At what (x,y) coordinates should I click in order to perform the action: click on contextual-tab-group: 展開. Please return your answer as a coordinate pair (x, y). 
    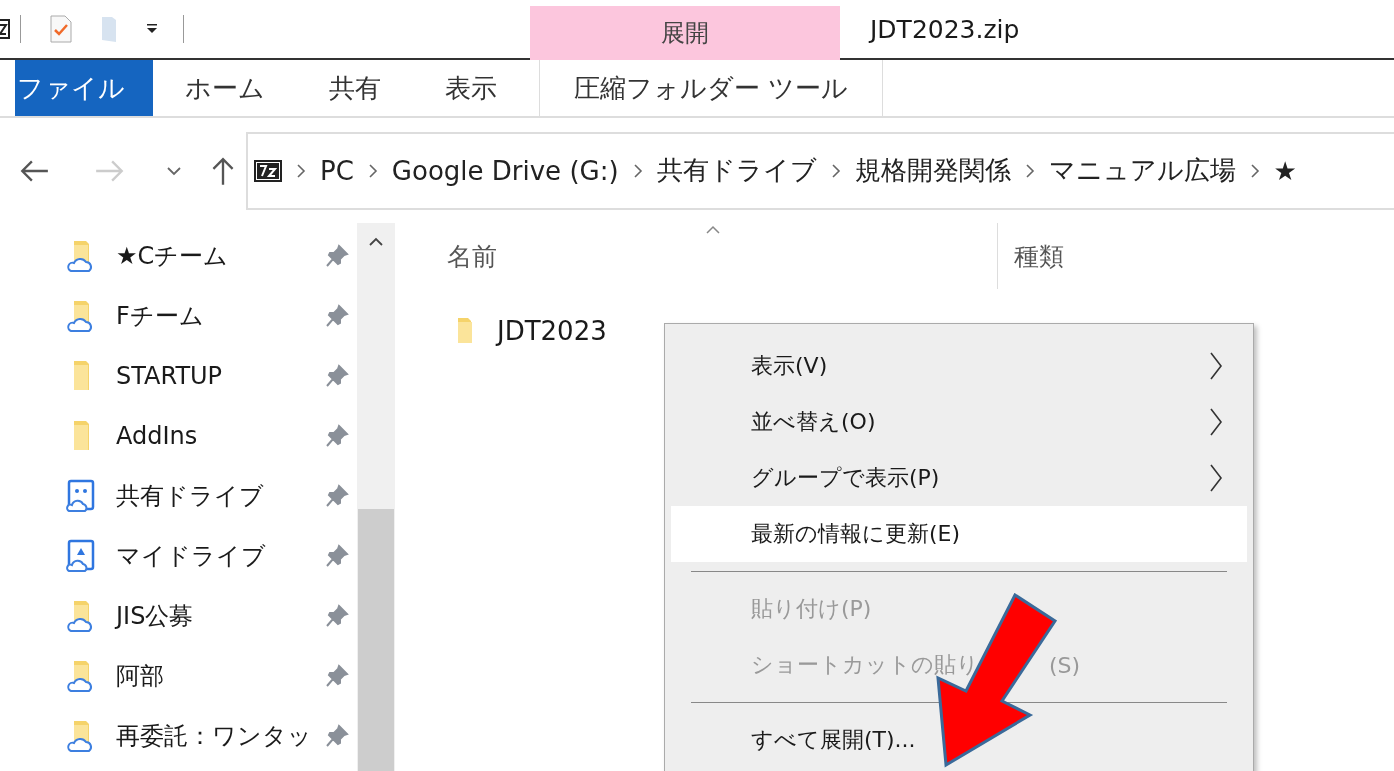
    Looking at the image, I should click on (685, 33).